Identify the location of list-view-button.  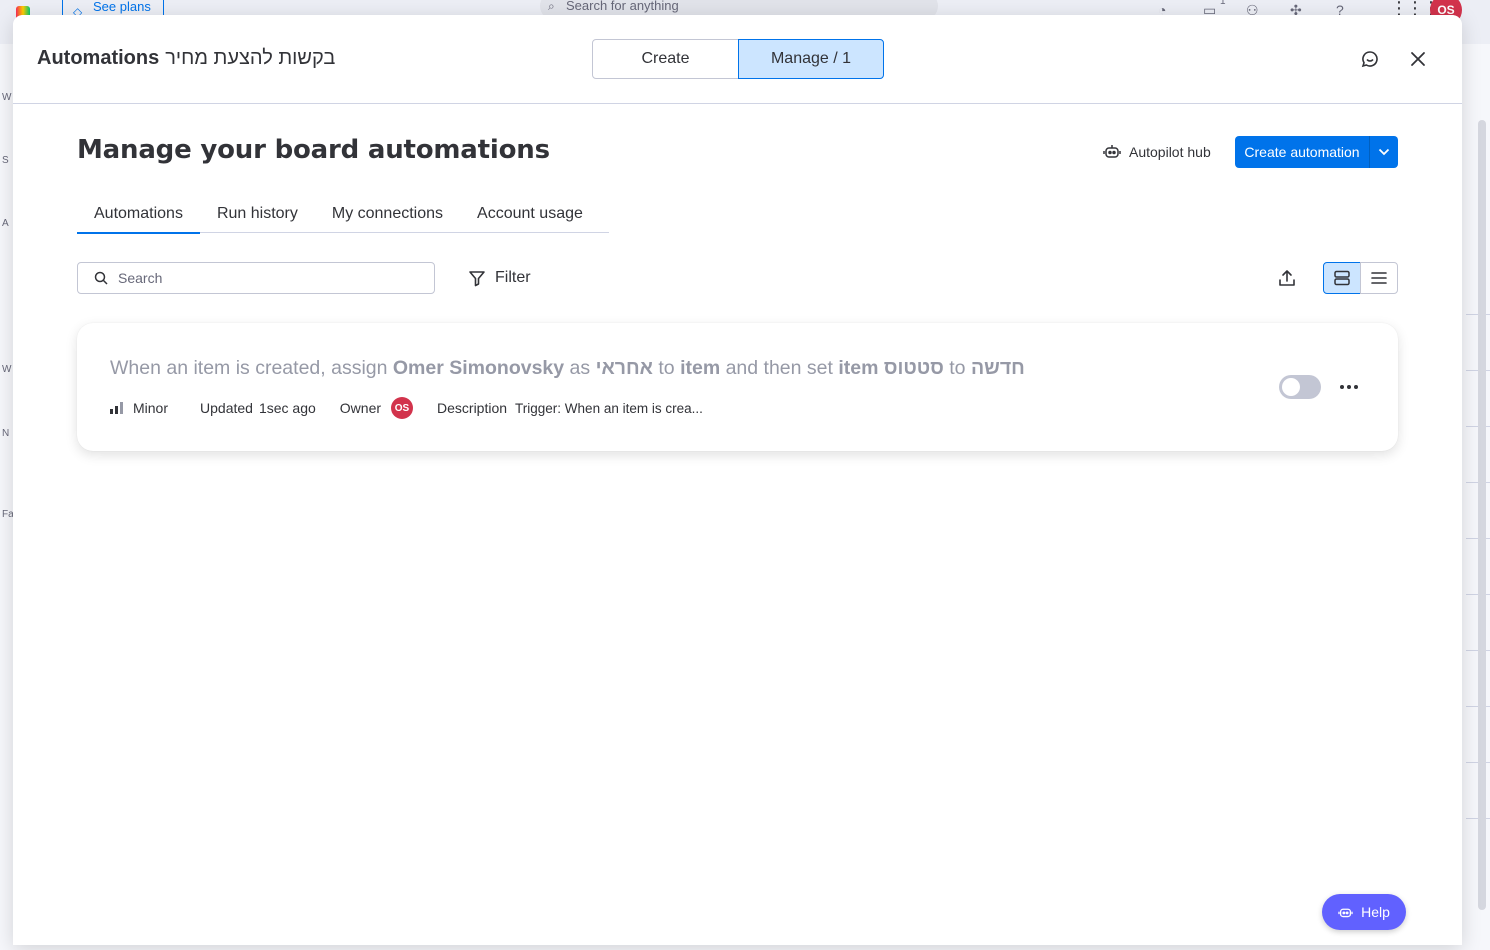
(1379, 278).